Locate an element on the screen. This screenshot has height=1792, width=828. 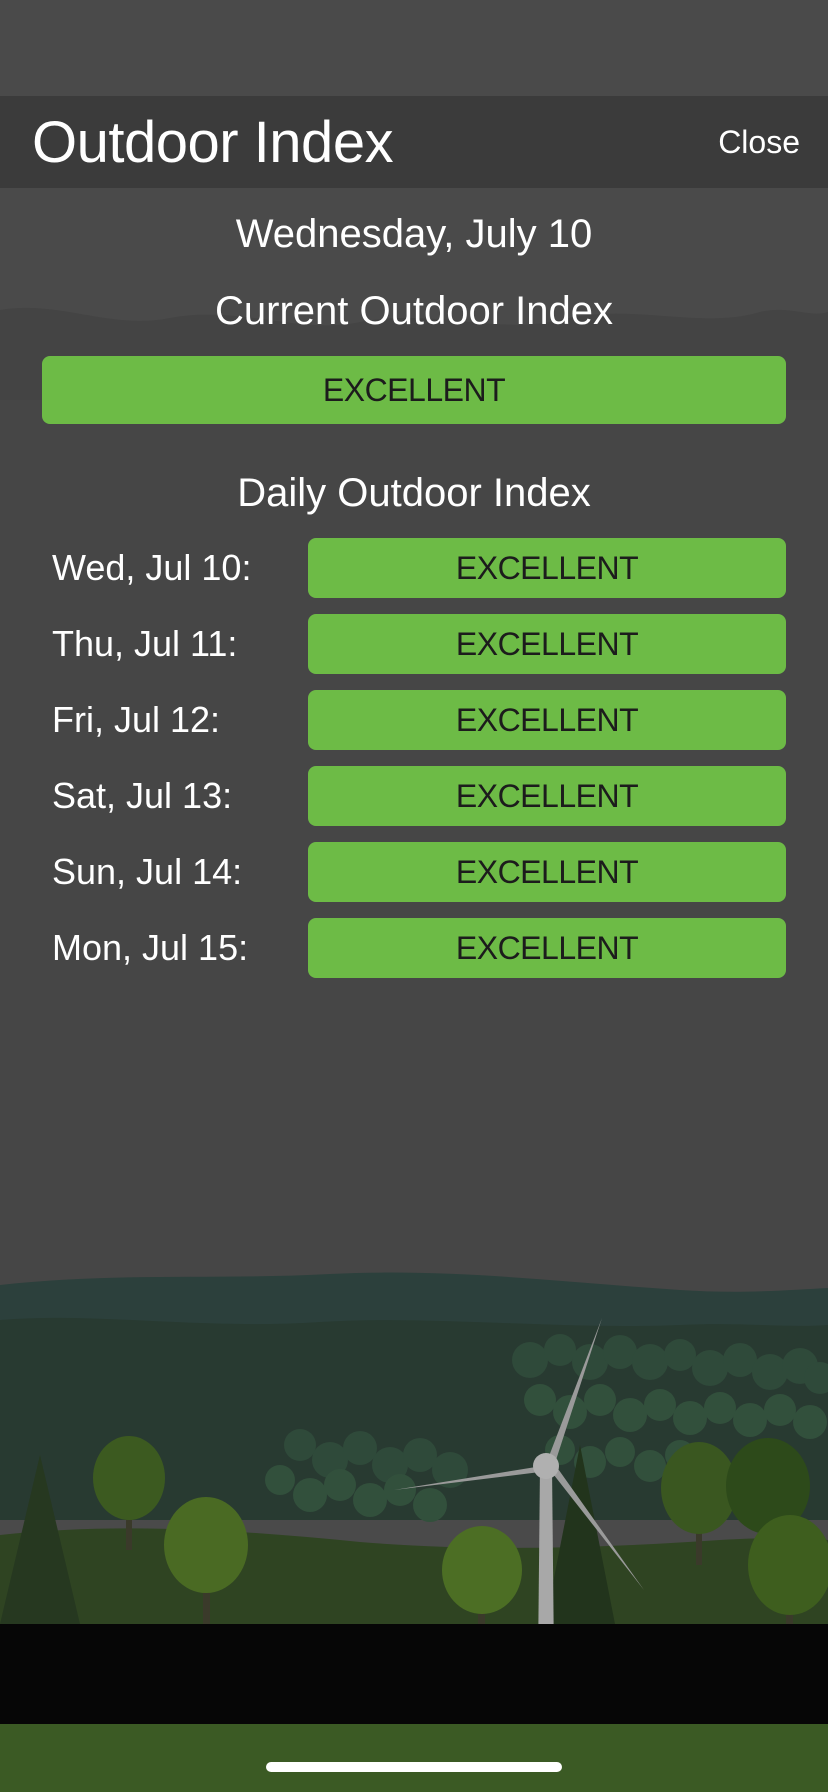
daily-row: Fri, Jul 12: EXCELLENT is located at coordinates (414, 720).